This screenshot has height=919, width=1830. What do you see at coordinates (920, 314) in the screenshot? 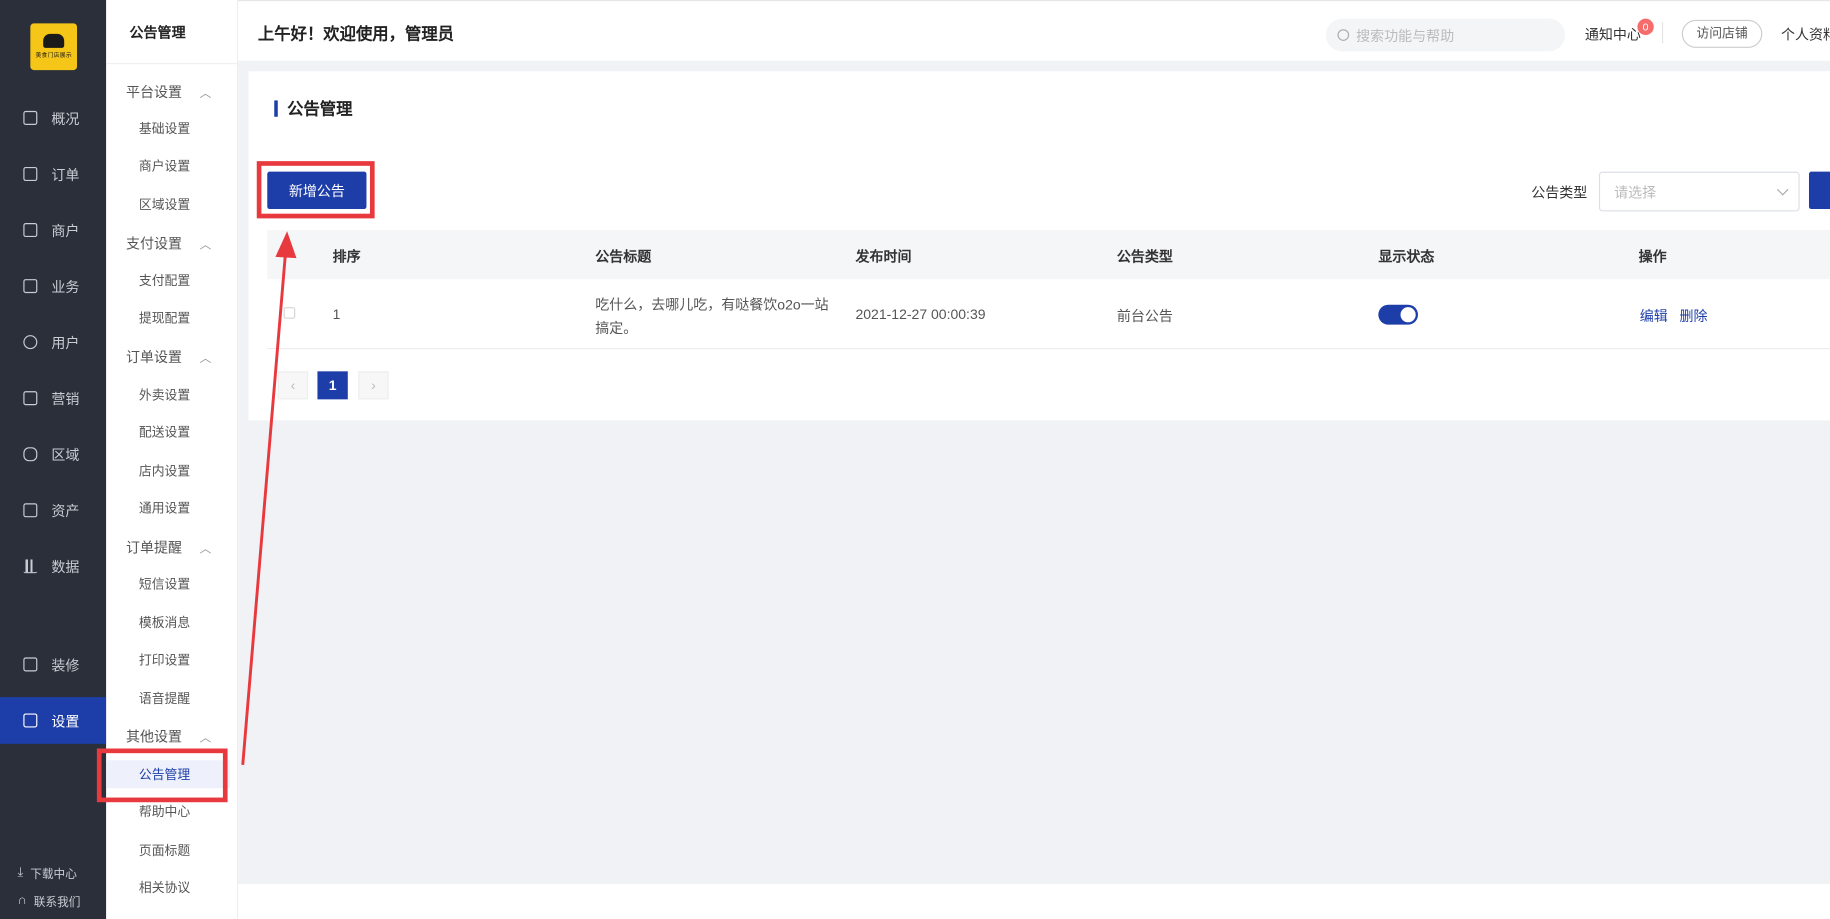
I see `cell-publish-time: 2021-12-27 00:00:39` at bounding box center [920, 314].